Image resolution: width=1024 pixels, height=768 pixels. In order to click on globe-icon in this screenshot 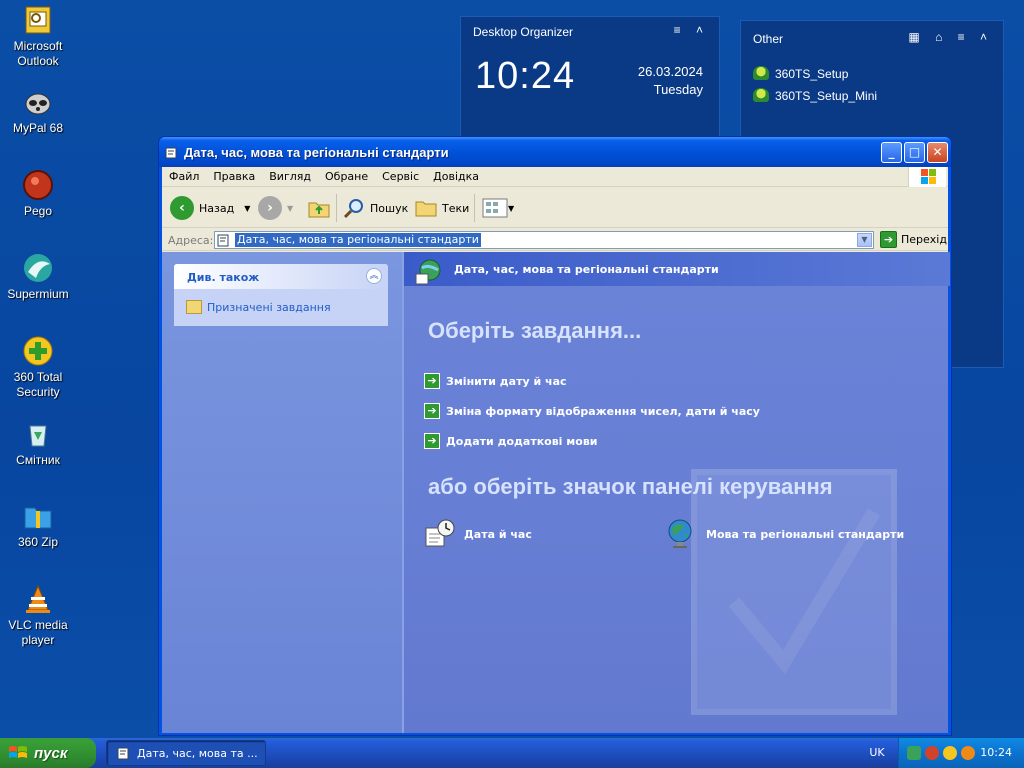, I will do `click(680, 533)`.